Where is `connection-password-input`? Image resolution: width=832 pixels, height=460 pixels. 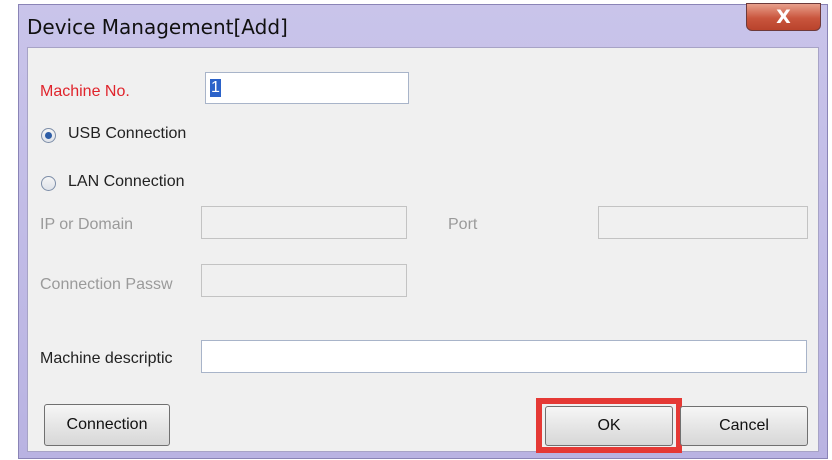
connection-password-input is located at coordinates (304, 280).